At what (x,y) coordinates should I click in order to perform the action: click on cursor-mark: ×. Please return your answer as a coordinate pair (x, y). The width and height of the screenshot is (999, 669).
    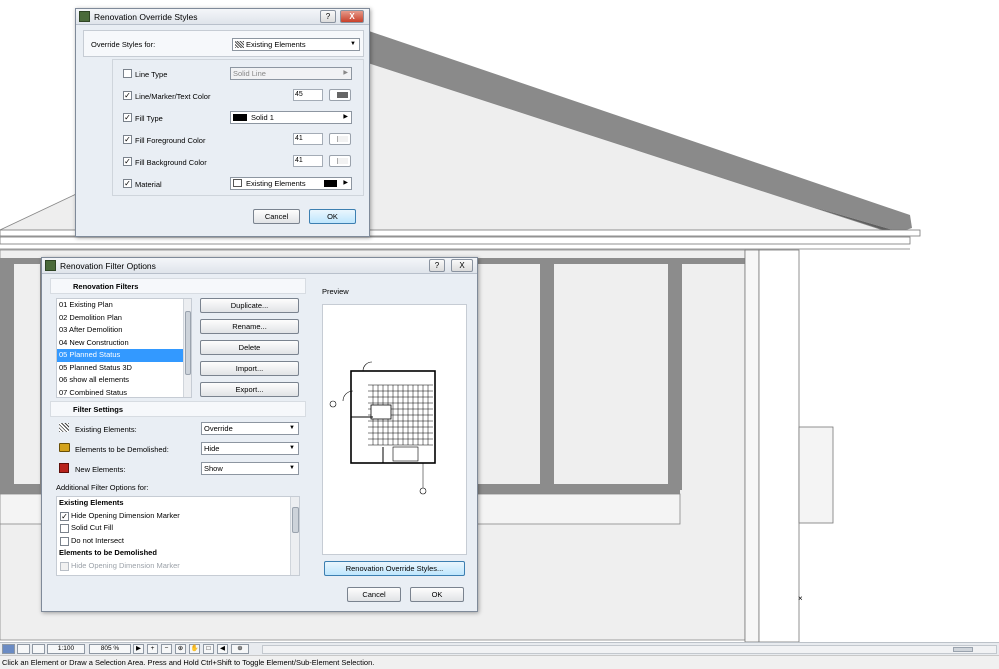
    Looking at the image, I should click on (800, 598).